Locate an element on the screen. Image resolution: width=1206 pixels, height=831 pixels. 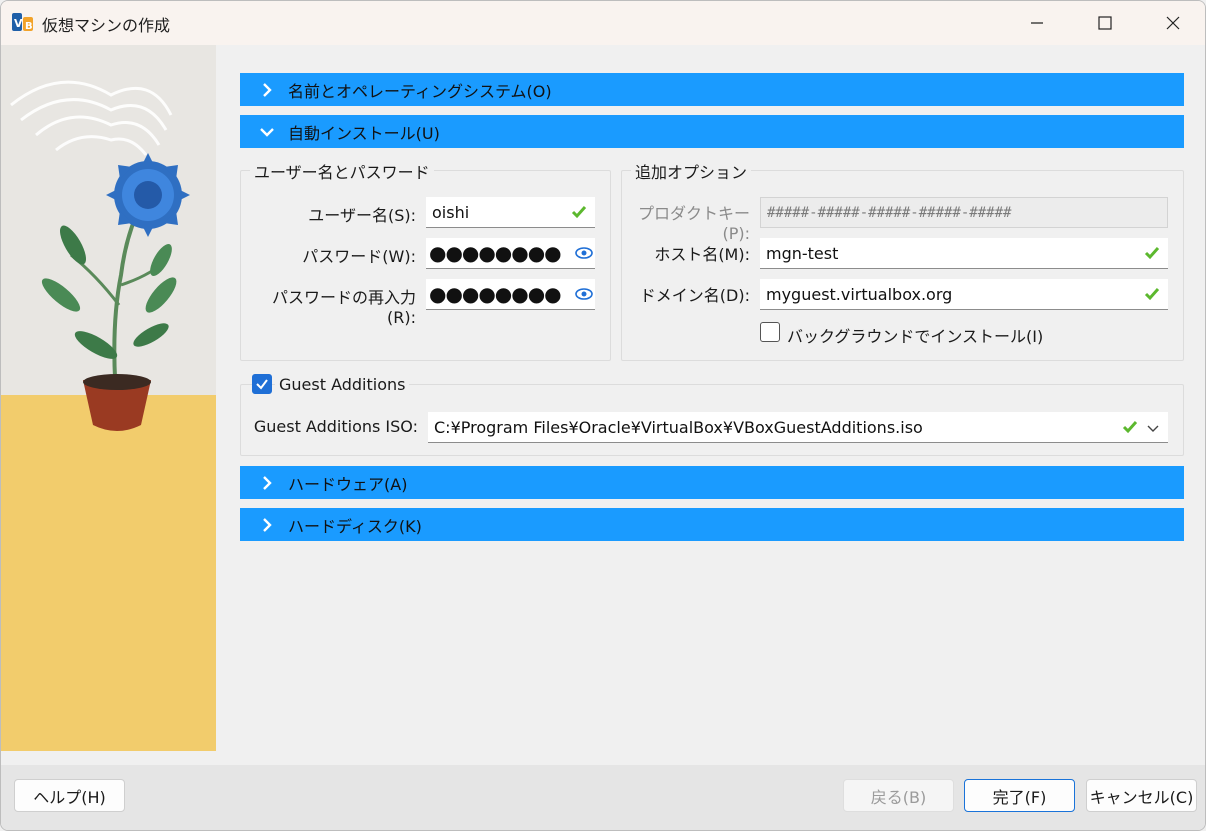
hostname-value: mgn-test is located at coordinates (802, 253).